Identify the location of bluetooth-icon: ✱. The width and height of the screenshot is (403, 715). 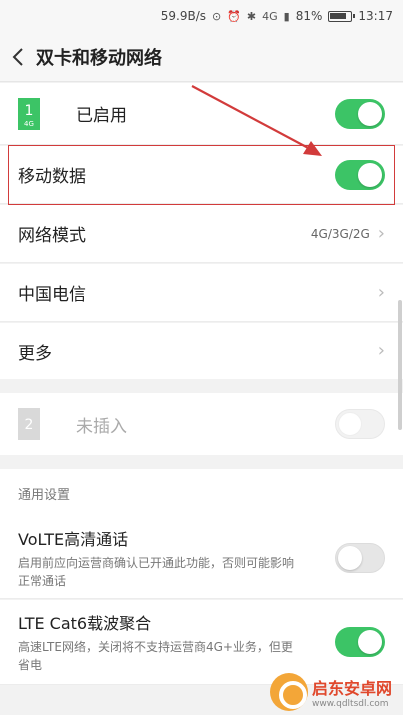
(251, 16).